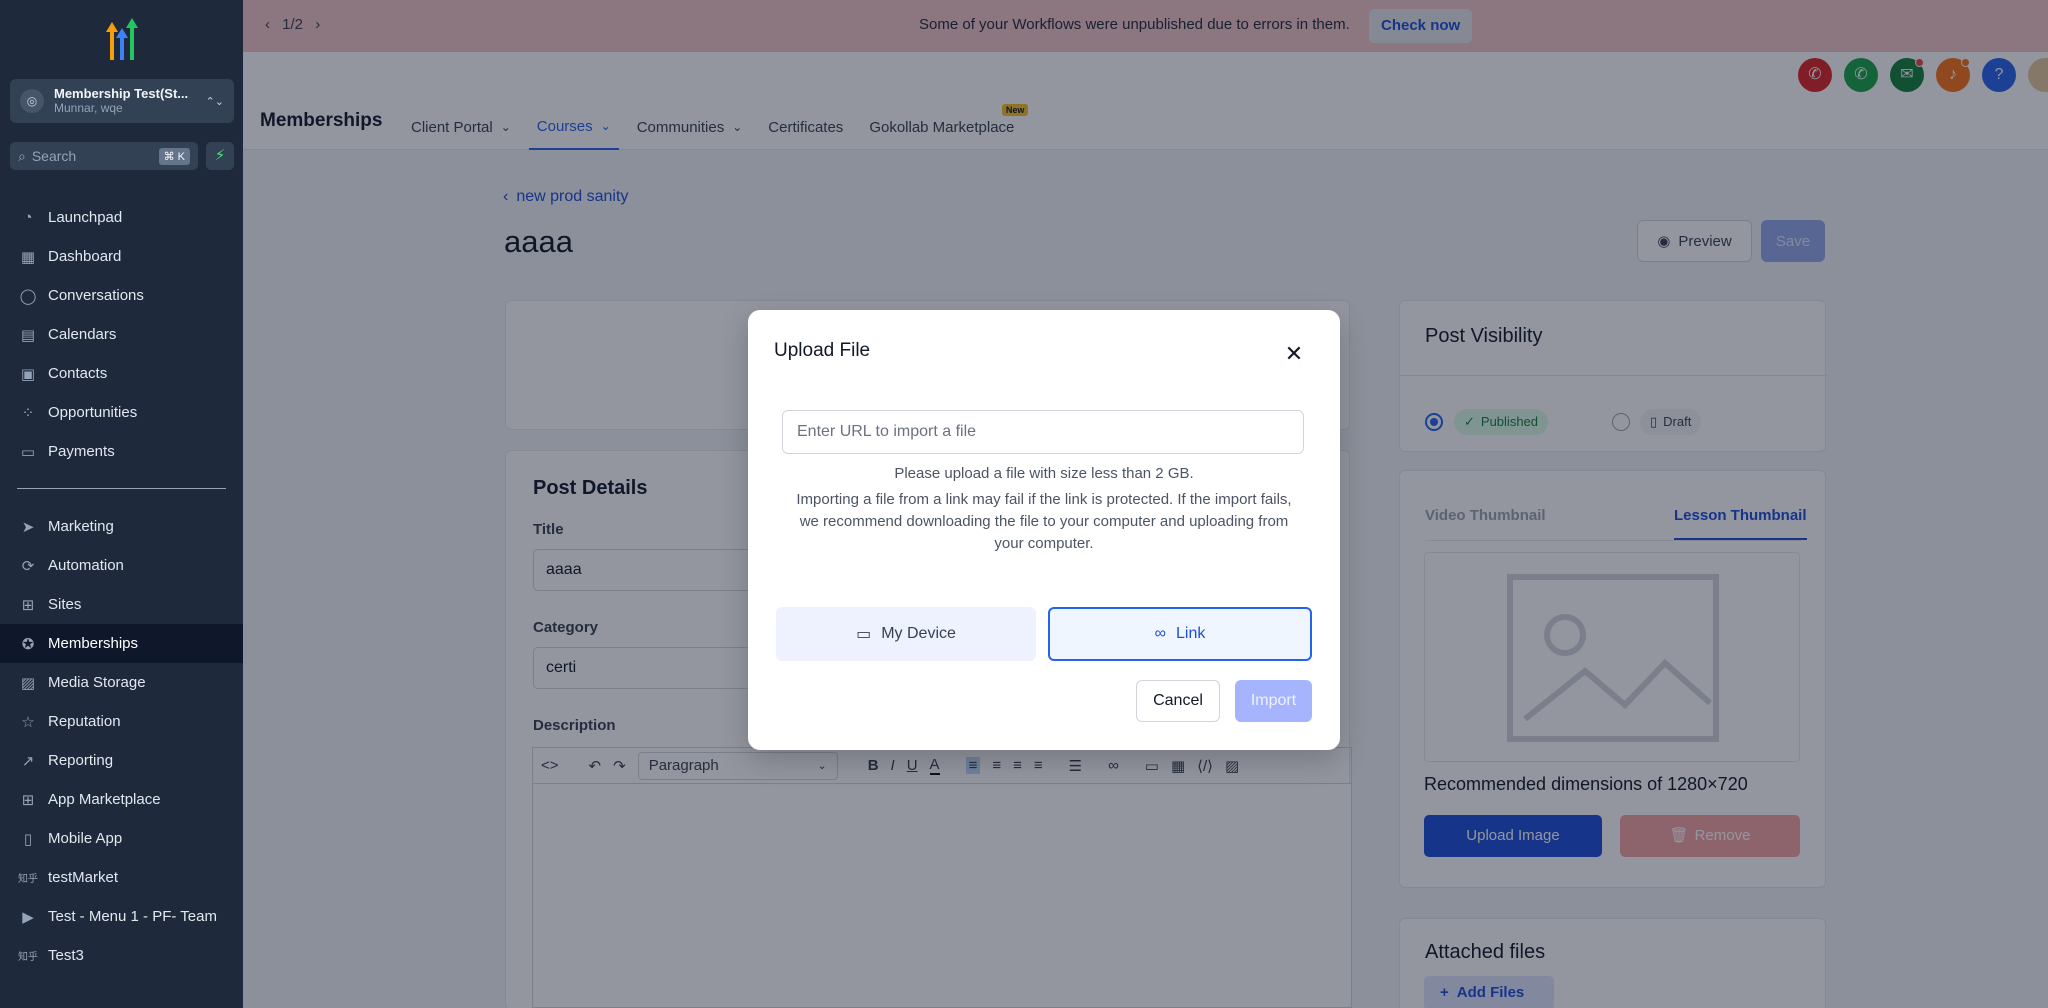 The image size is (2048, 1008). What do you see at coordinates (1294, 354) in the screenshot?
I see `close-icon: ✕` at bounding box center [1294, 354].